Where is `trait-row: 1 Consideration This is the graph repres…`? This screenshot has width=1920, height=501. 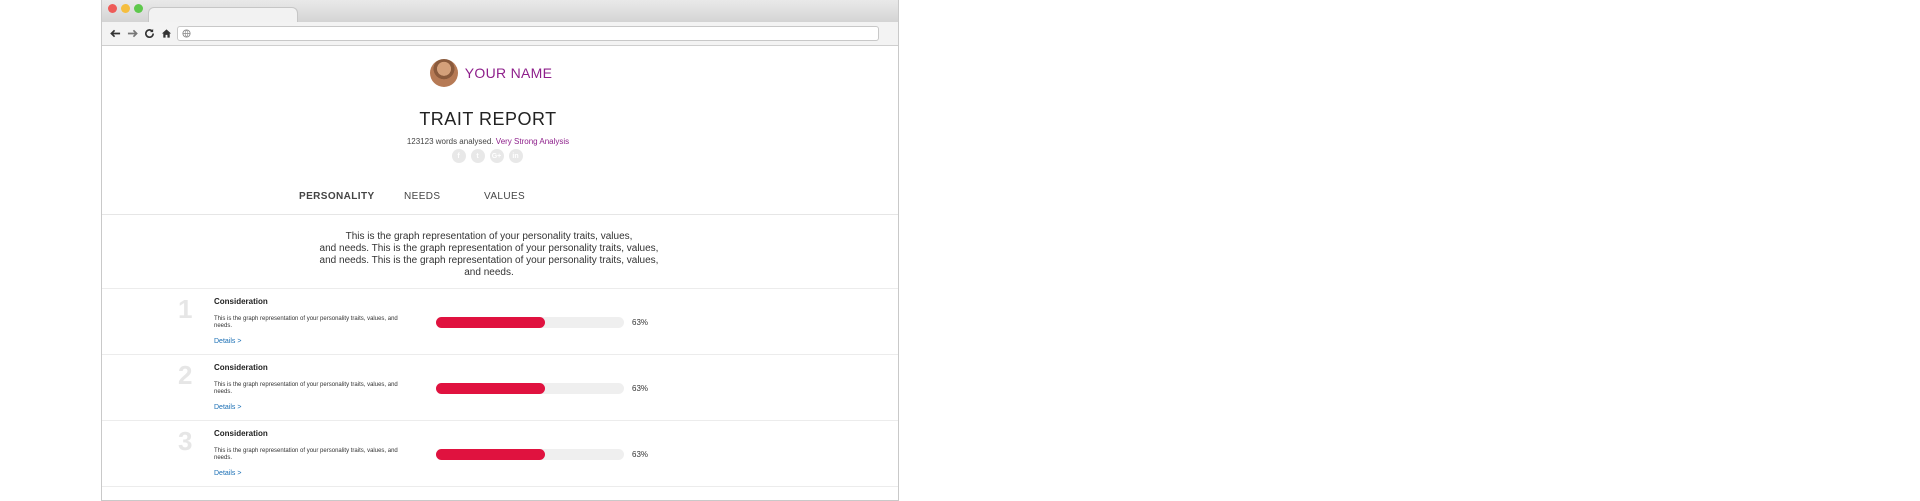
trait-row: 1 Consideration This is the graph repres… is located at coordinates (500, 322).